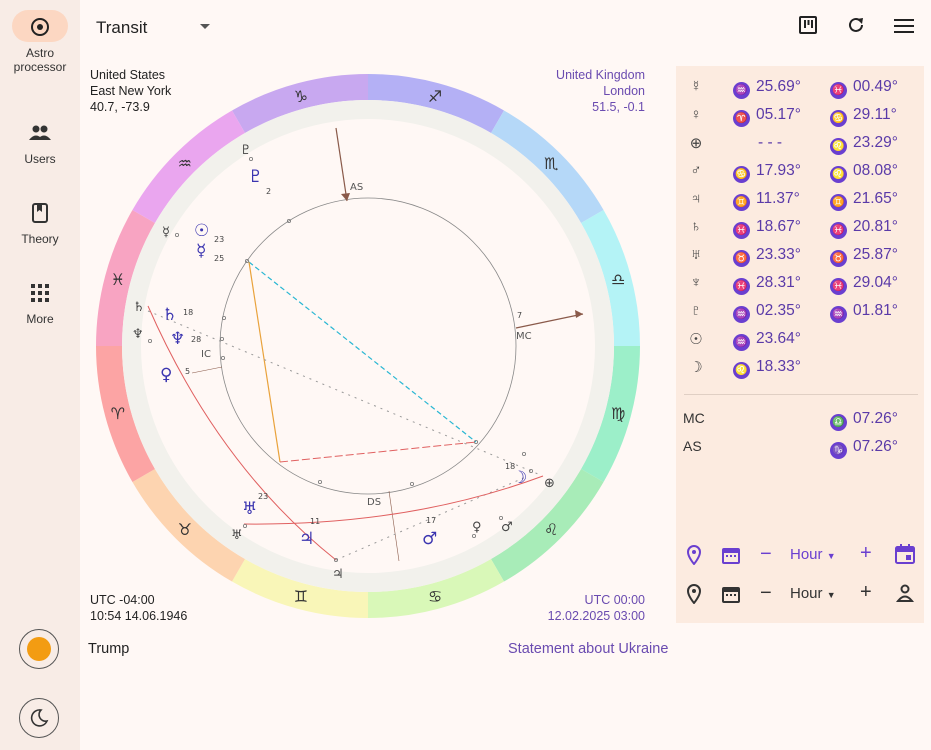 The image size is (931, 750). What do you see at coordinates (875, 418) in the screenshot?
I see `angle-degree: 07.26°` at bounding box center [875, 418].